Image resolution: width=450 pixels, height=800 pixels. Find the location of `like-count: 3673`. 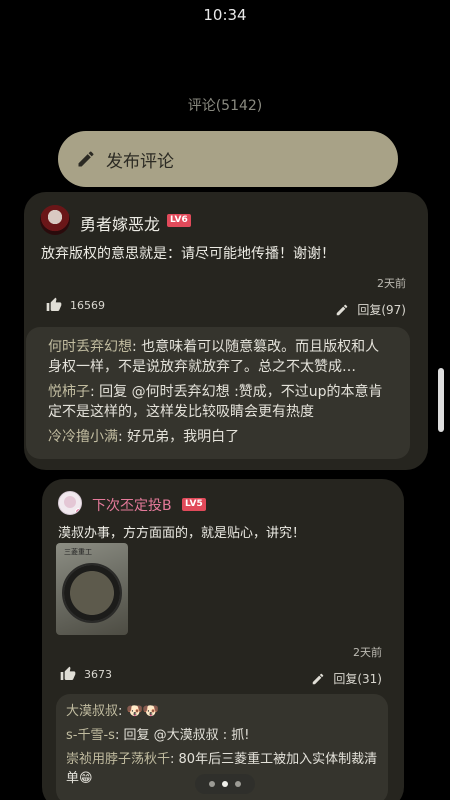

like-count: 3673 is located at coordinates (98, 674).